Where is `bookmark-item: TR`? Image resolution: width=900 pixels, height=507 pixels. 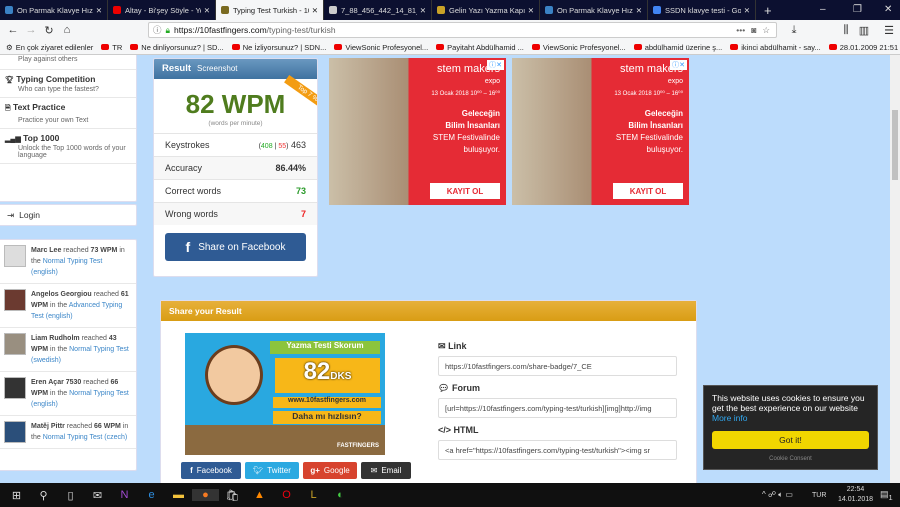 bookmark-item: TR is located at coordinates (111, 47).